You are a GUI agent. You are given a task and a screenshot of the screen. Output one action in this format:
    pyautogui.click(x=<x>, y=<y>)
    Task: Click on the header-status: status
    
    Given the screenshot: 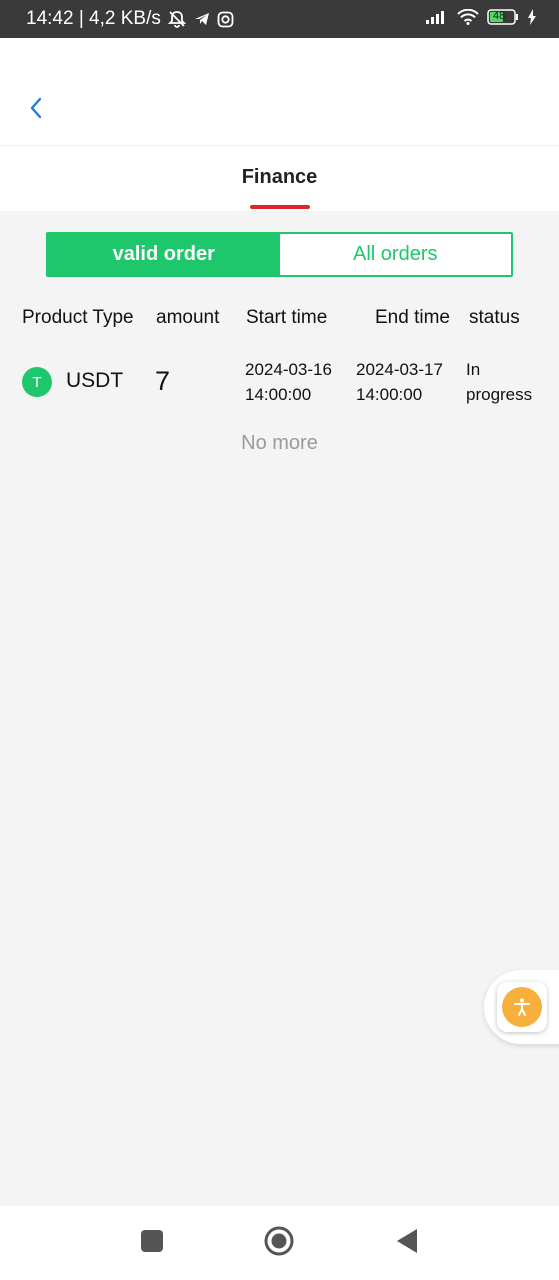 What is the action you would take?
    pyautogui.click(x=494, y=317)
    